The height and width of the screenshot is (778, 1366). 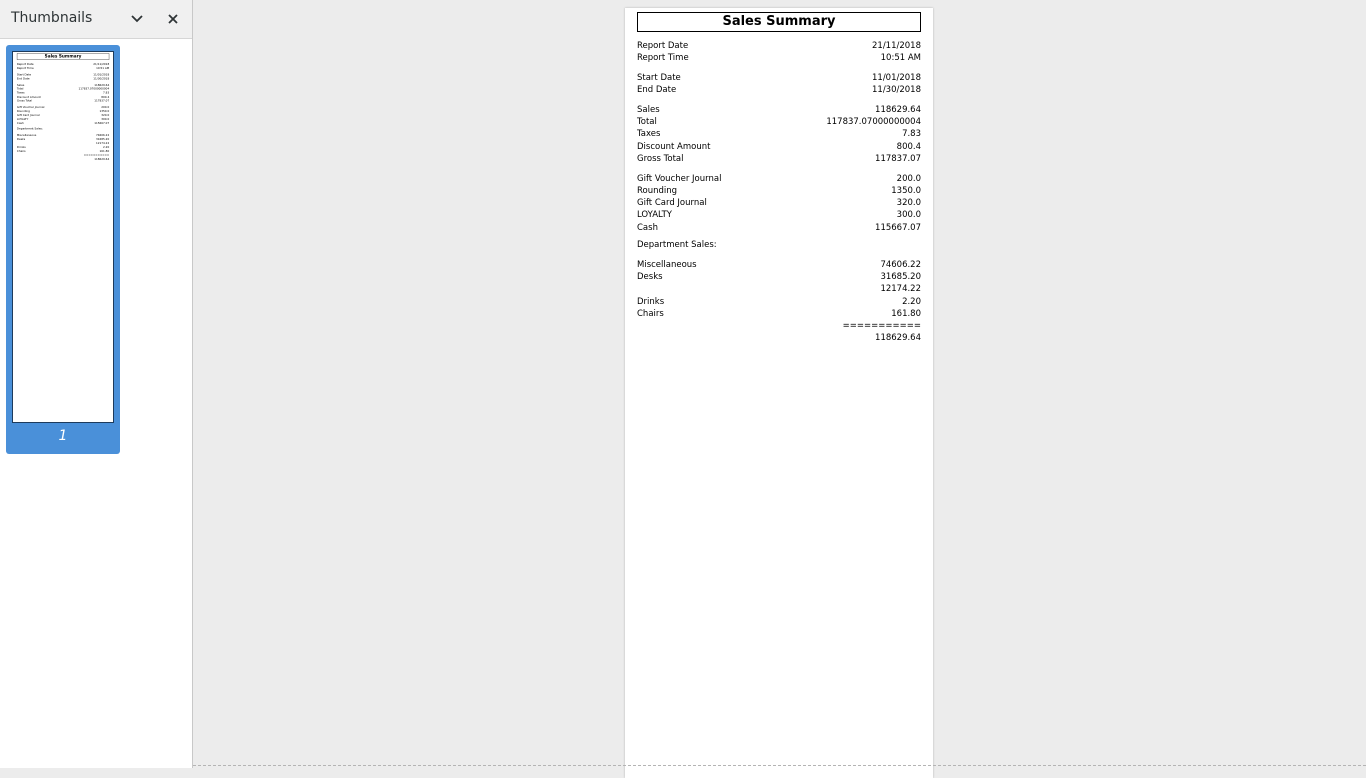 What do you see at coordinates (650, 314) in the screenshot?
I see `chairs-label: Chairs` at bounding box center [650, 314].